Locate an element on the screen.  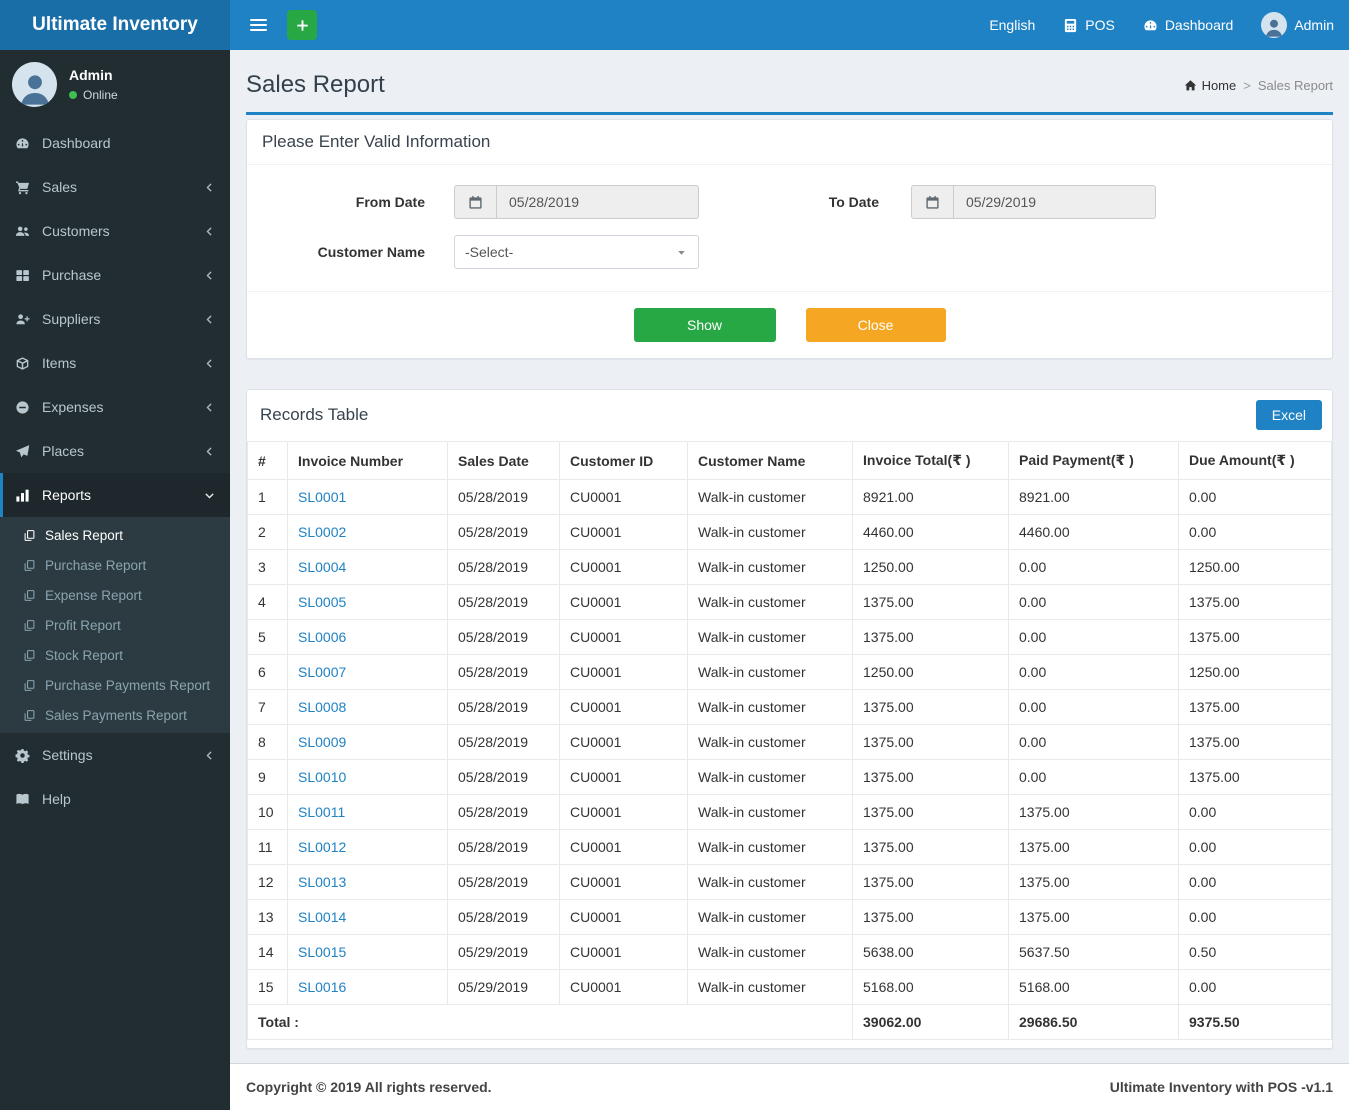
invoice-link: SL0014 is located at coordinates (322, 917).